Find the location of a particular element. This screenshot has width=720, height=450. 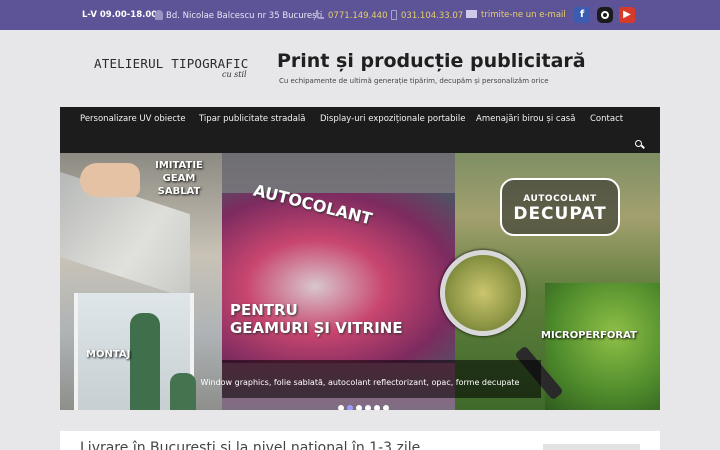

search-icon is located at coordinates (638, 143).